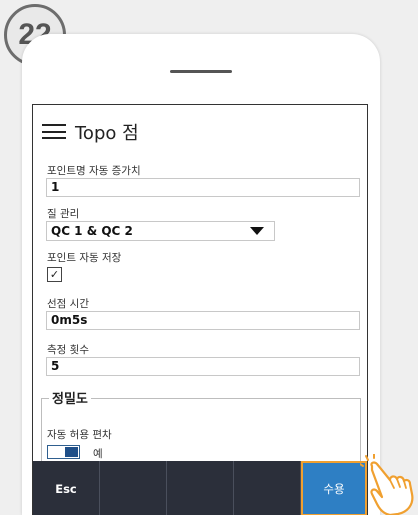 The image size is (418, 515). What do you see at coordinates (63, 452) in the screenshot?
I see `auto-tolerance-toggle` at bounding box center [63, 452].